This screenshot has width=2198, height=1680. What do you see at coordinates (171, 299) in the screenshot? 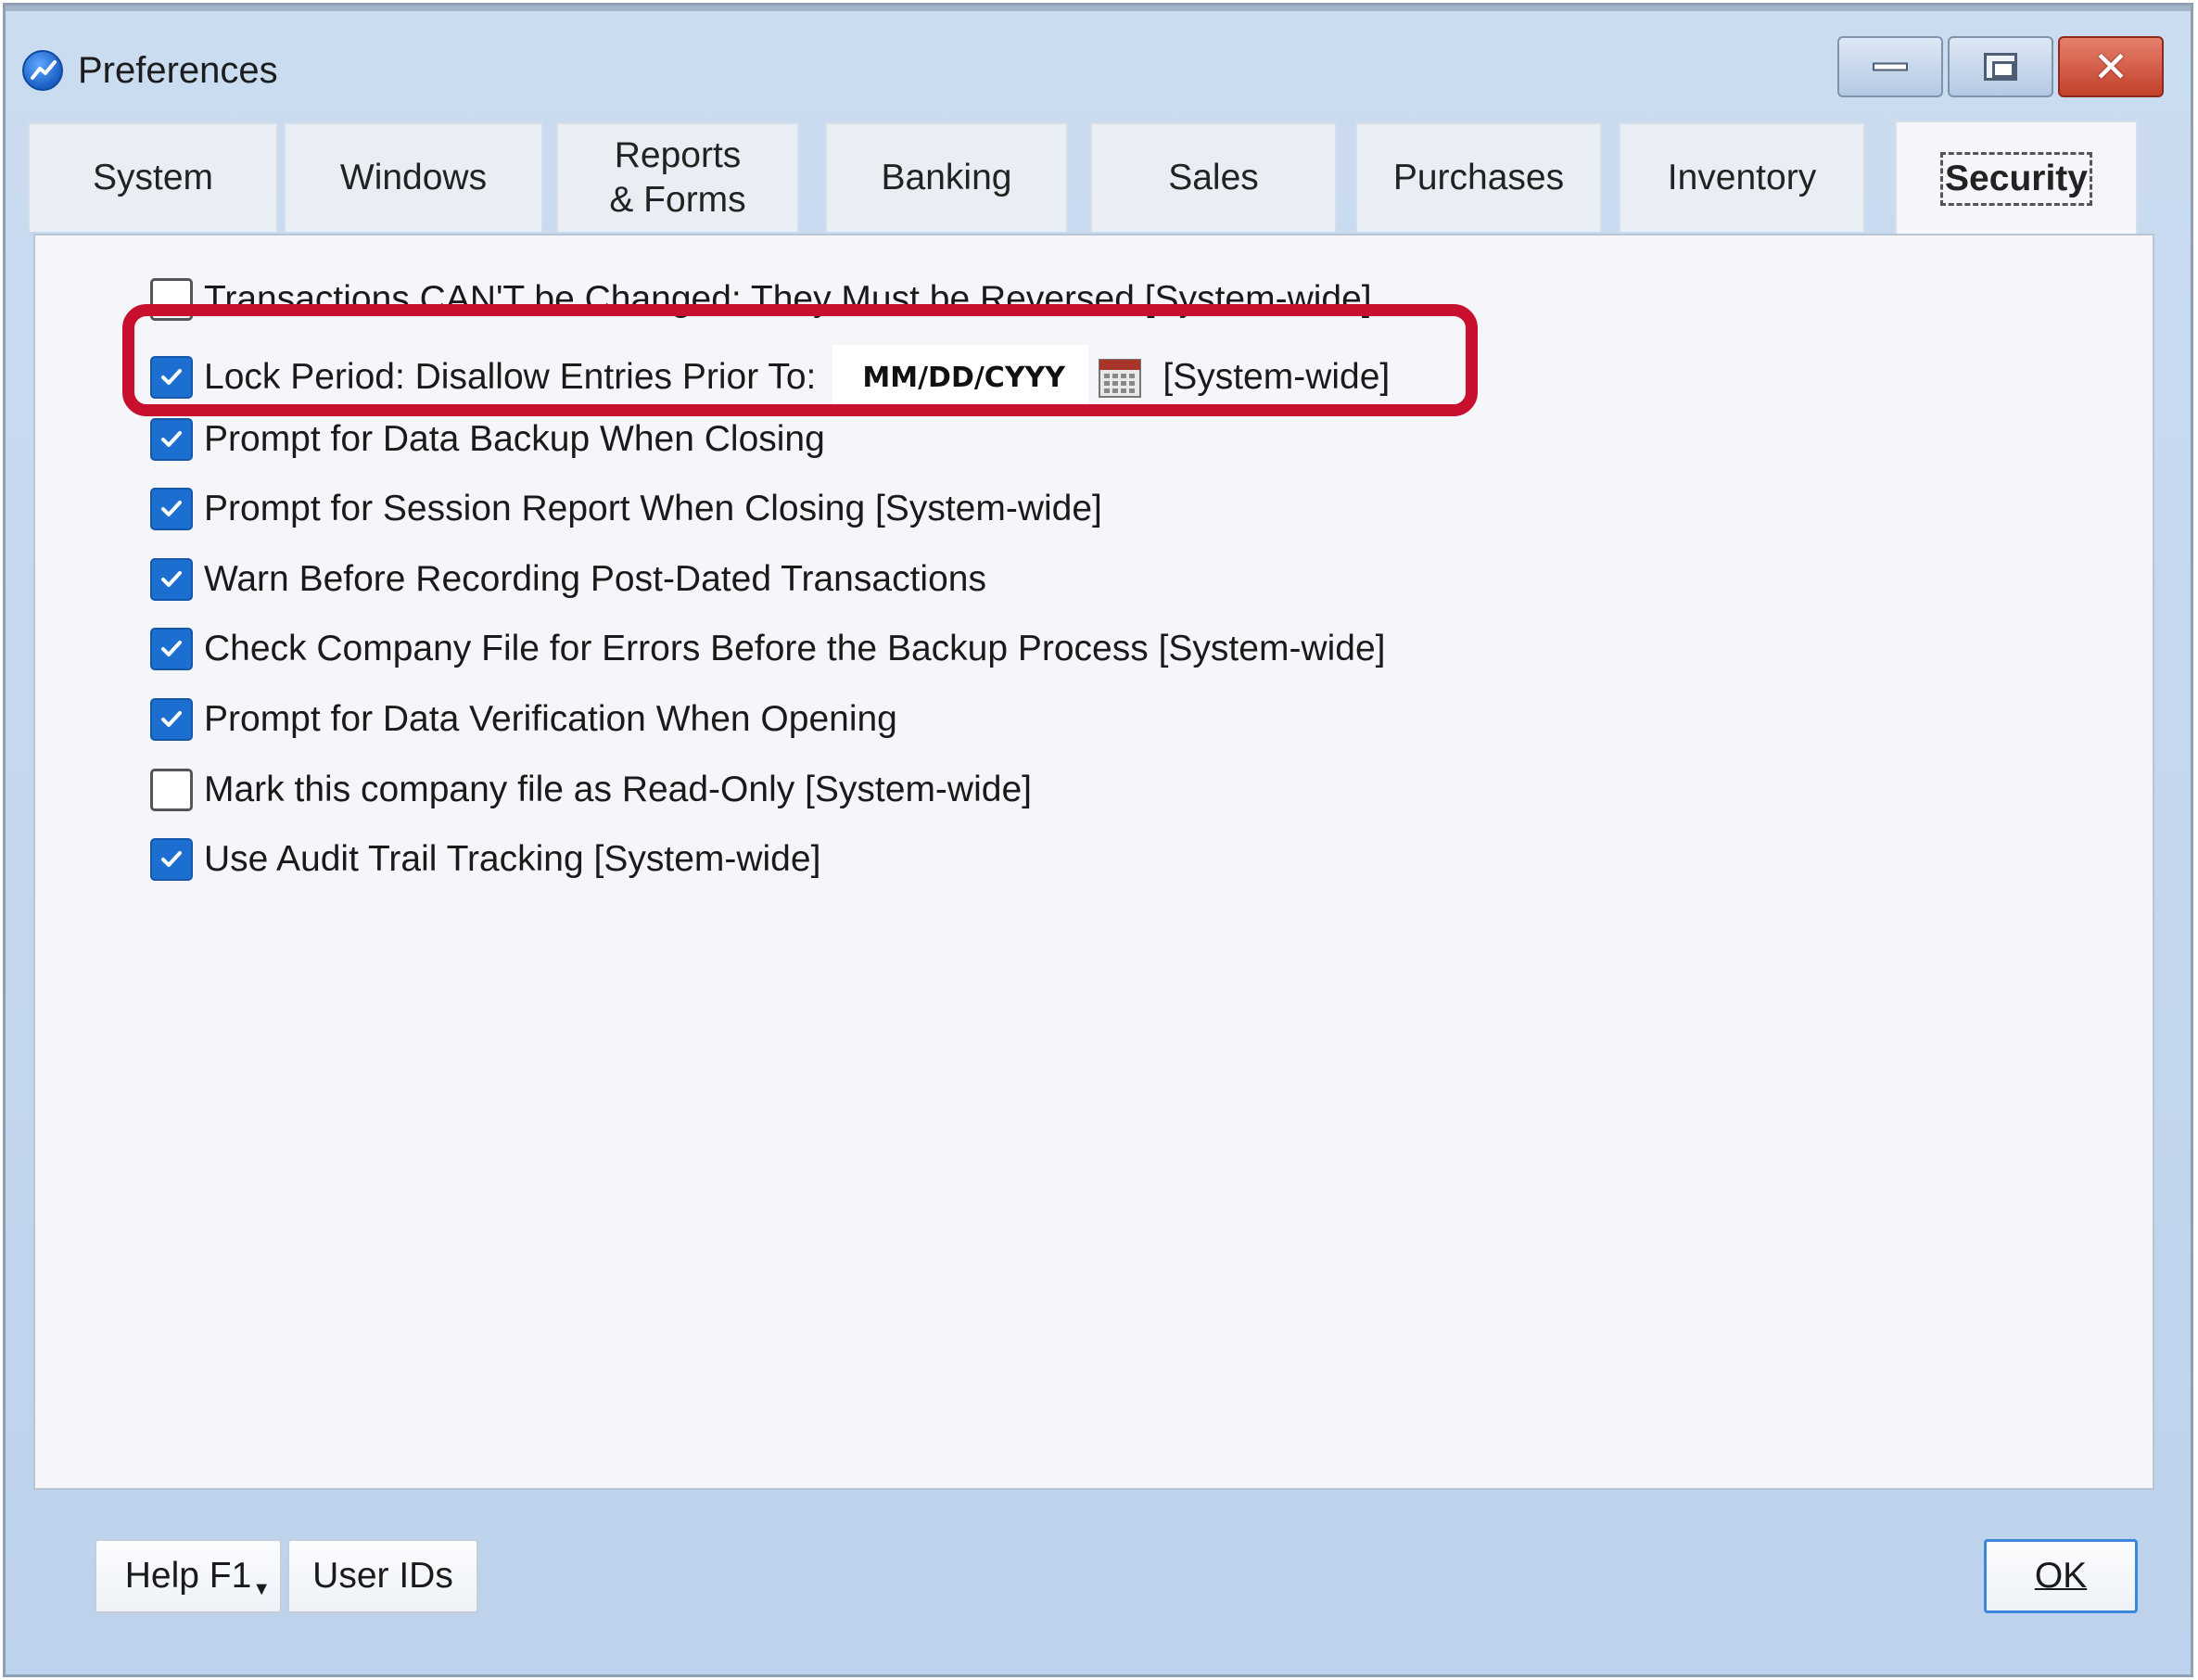
I see `checkbox-transactions-cant-change` at bounding box center [171, 299].